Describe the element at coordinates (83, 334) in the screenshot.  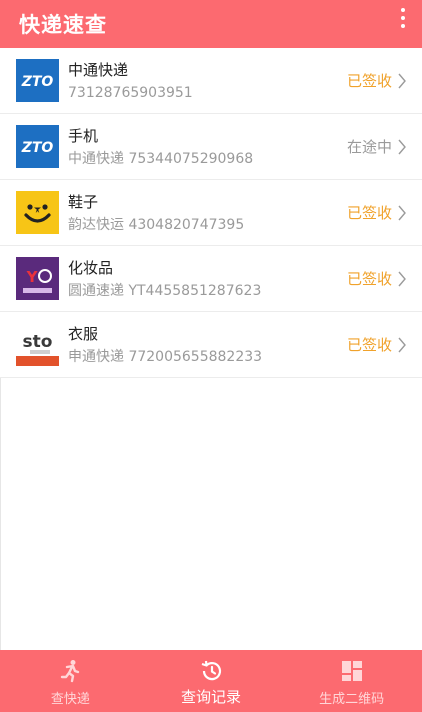
I see `item-title: 衣服` at that location.